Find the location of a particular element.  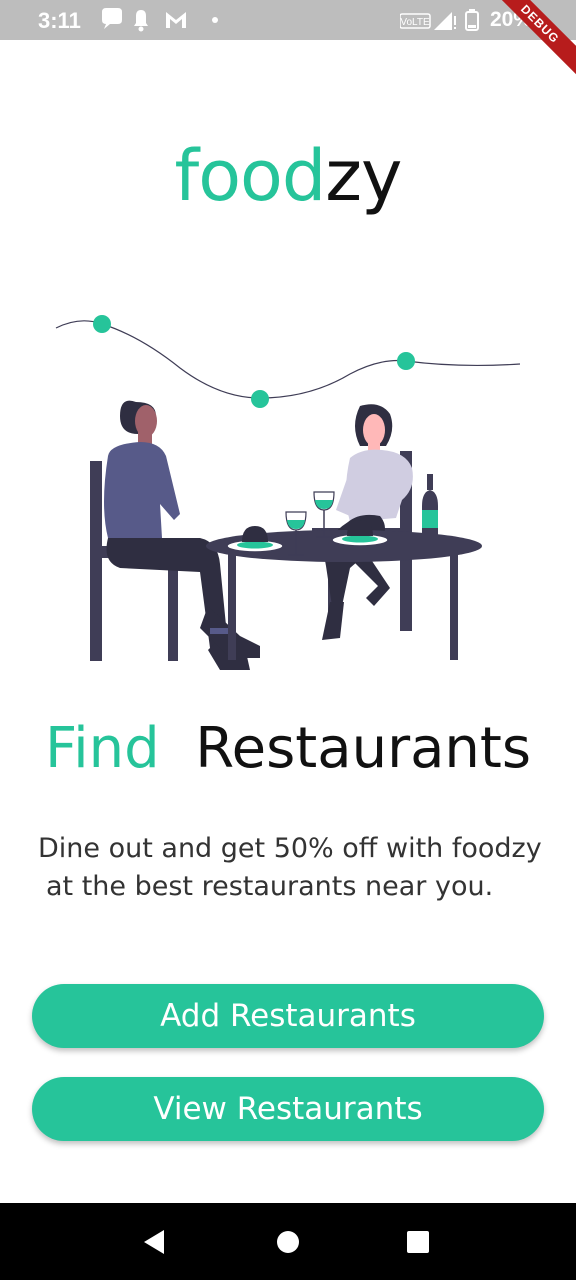

volte-icon: VoLTE is located at coordinates (415, 21).